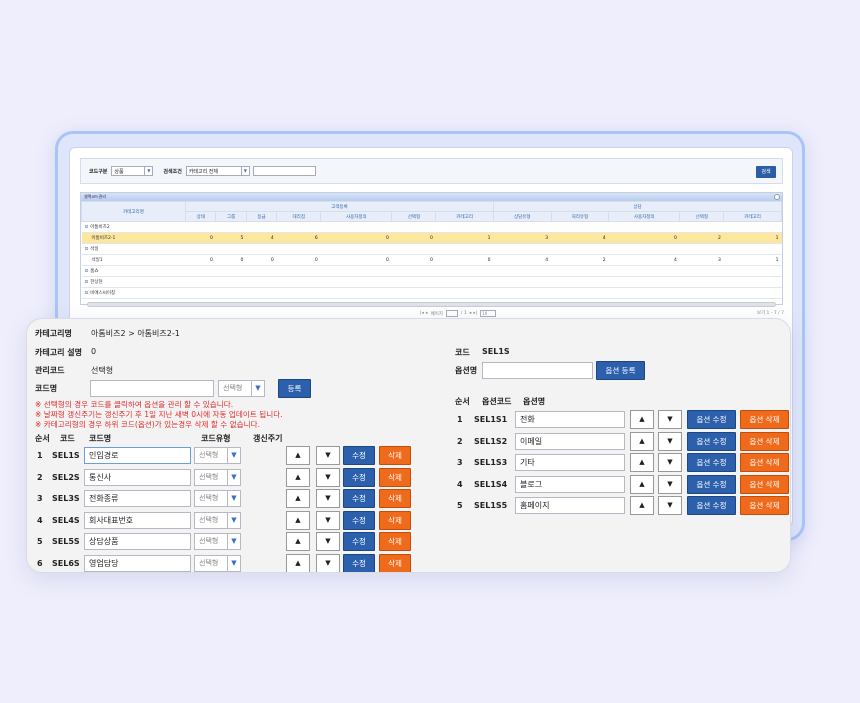  What do you see at coordinates (752, 216) in the screenshot?
I see `col-header: 카테고리` at bounding box center [752, 216].